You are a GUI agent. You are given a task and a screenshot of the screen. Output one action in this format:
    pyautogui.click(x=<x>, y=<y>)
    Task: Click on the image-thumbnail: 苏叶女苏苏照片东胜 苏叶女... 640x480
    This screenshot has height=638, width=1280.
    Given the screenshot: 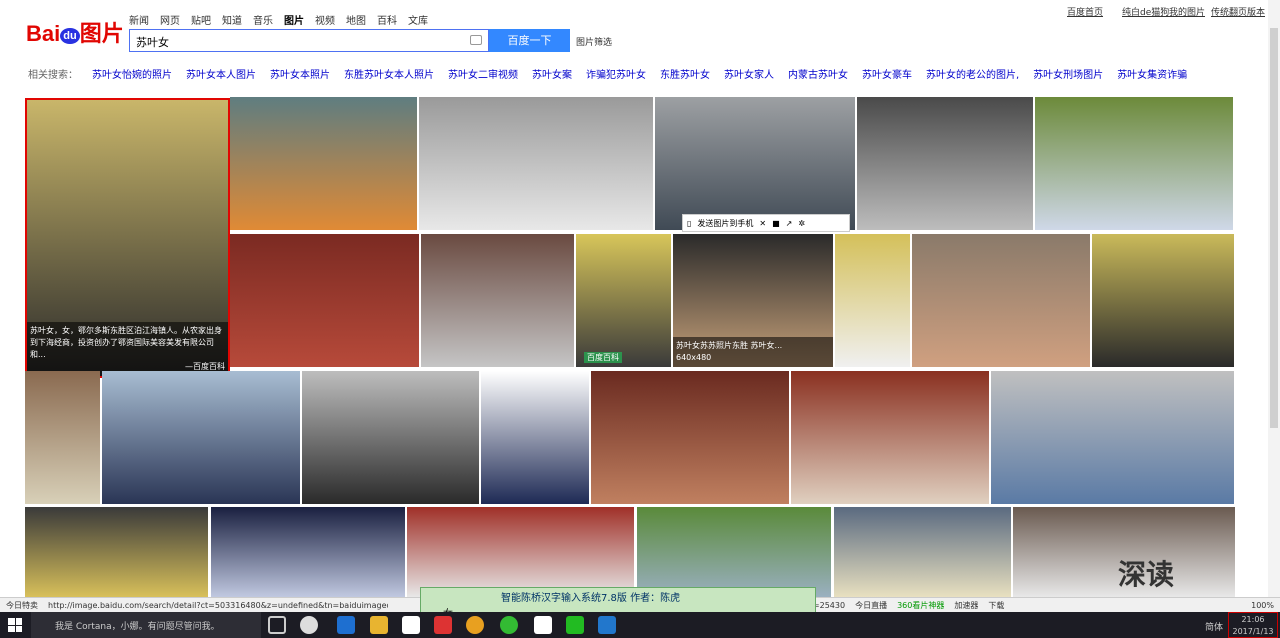 What is the action you would take?
    pyautogui.click(x=753, y=300)
    